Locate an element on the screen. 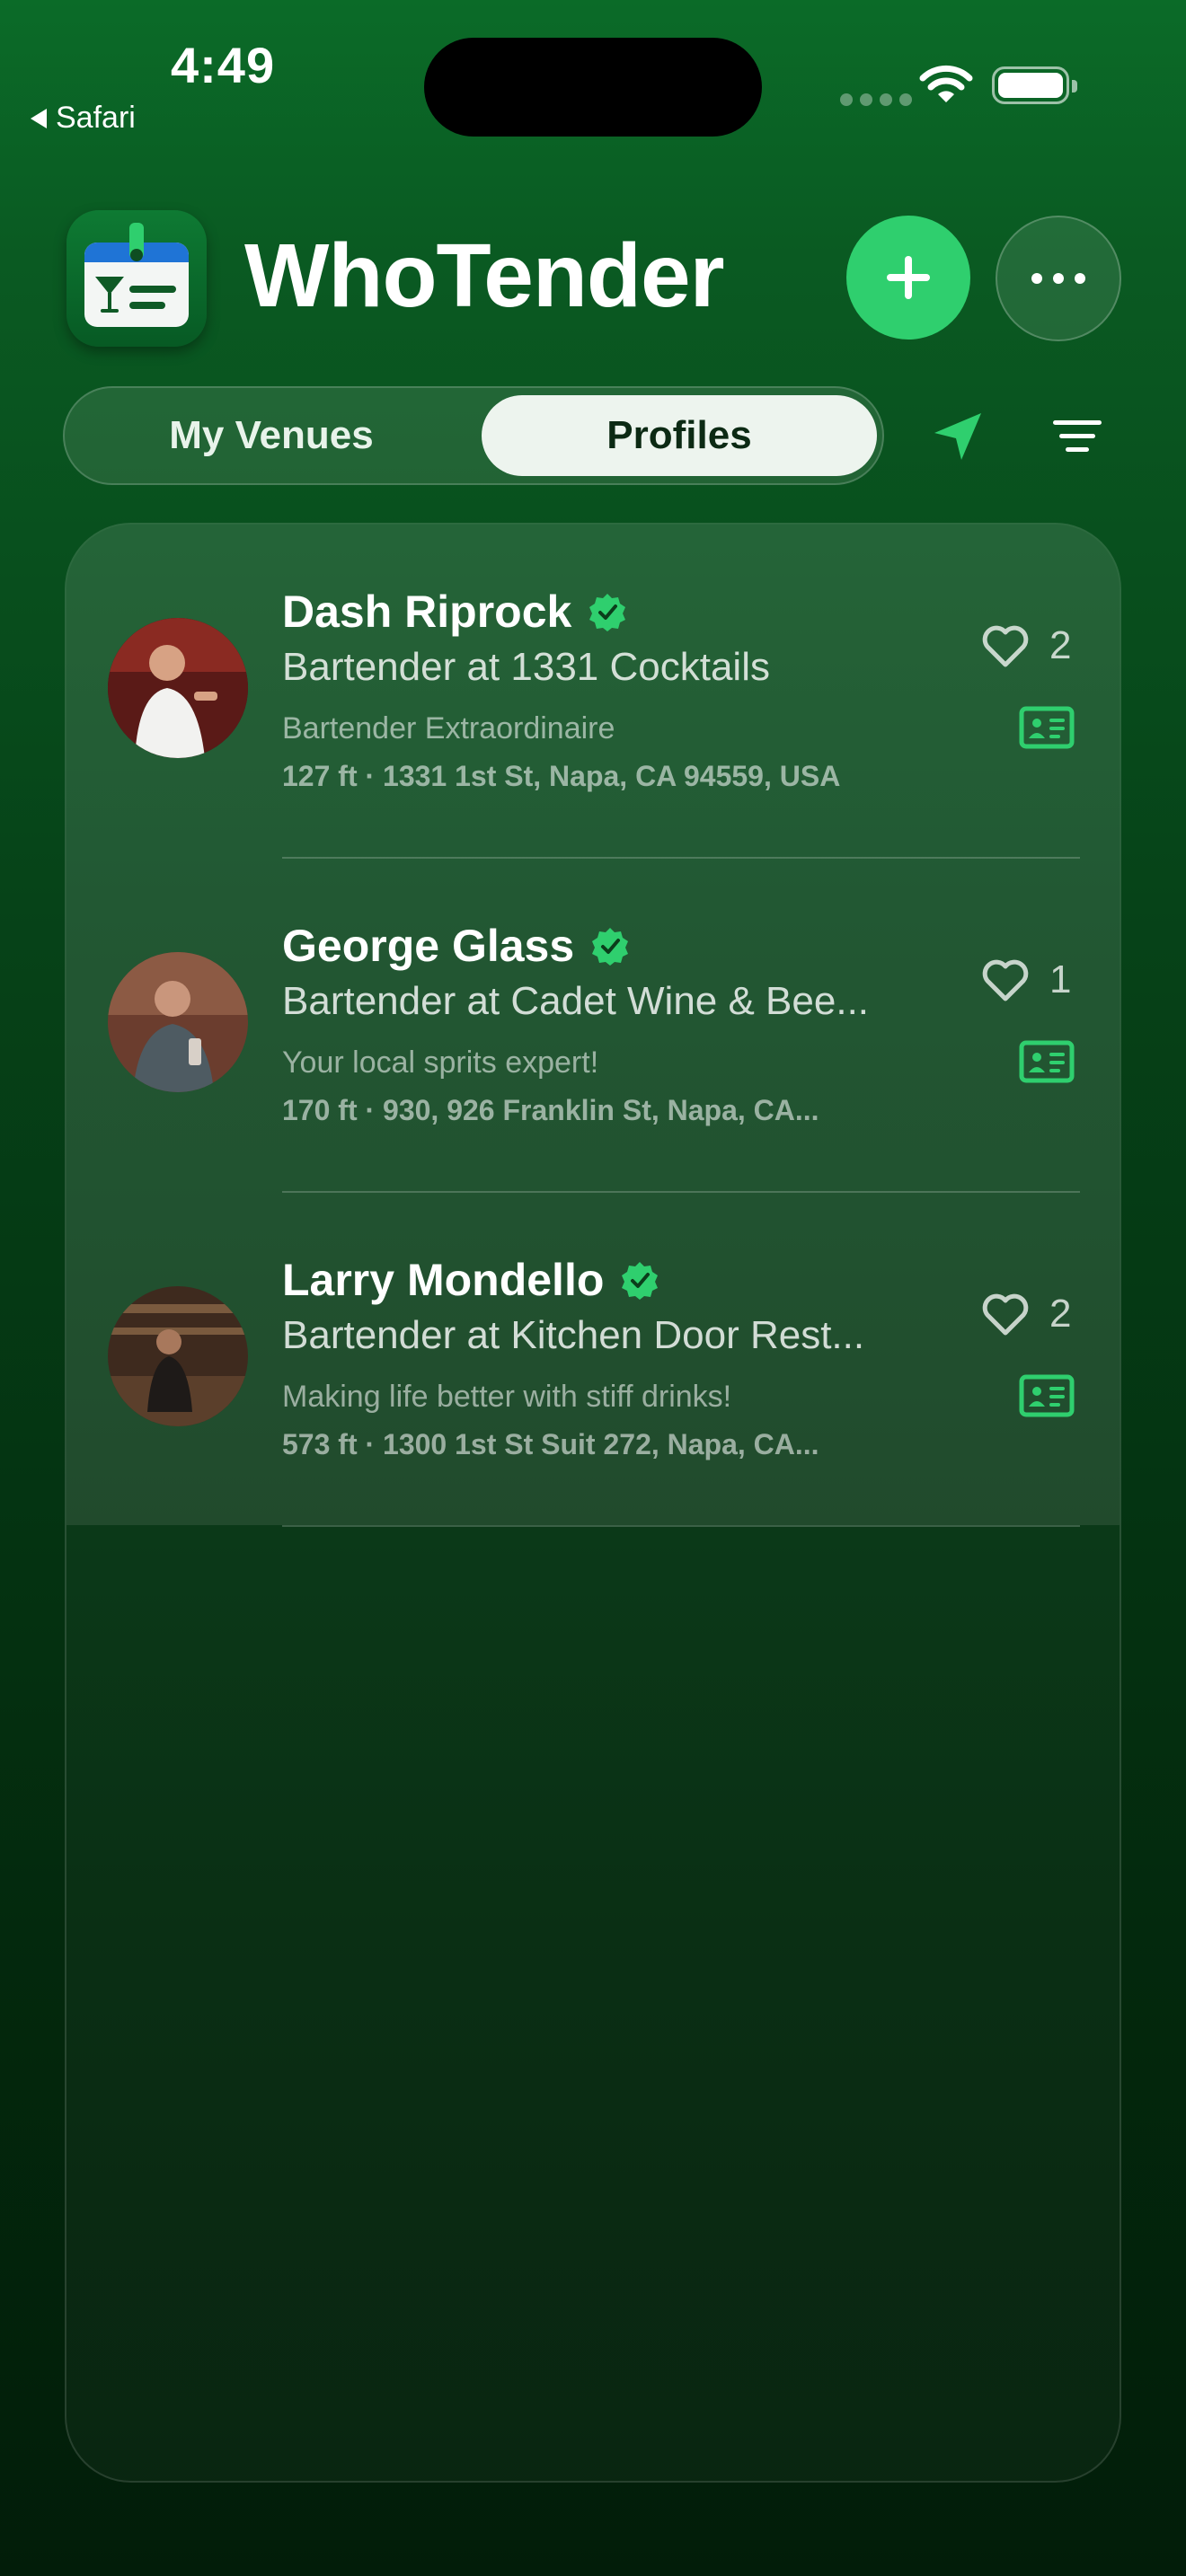 The height and width of the screenshot is (2576, 1186). like-count: 1 is located at coordinates (1060, 979).